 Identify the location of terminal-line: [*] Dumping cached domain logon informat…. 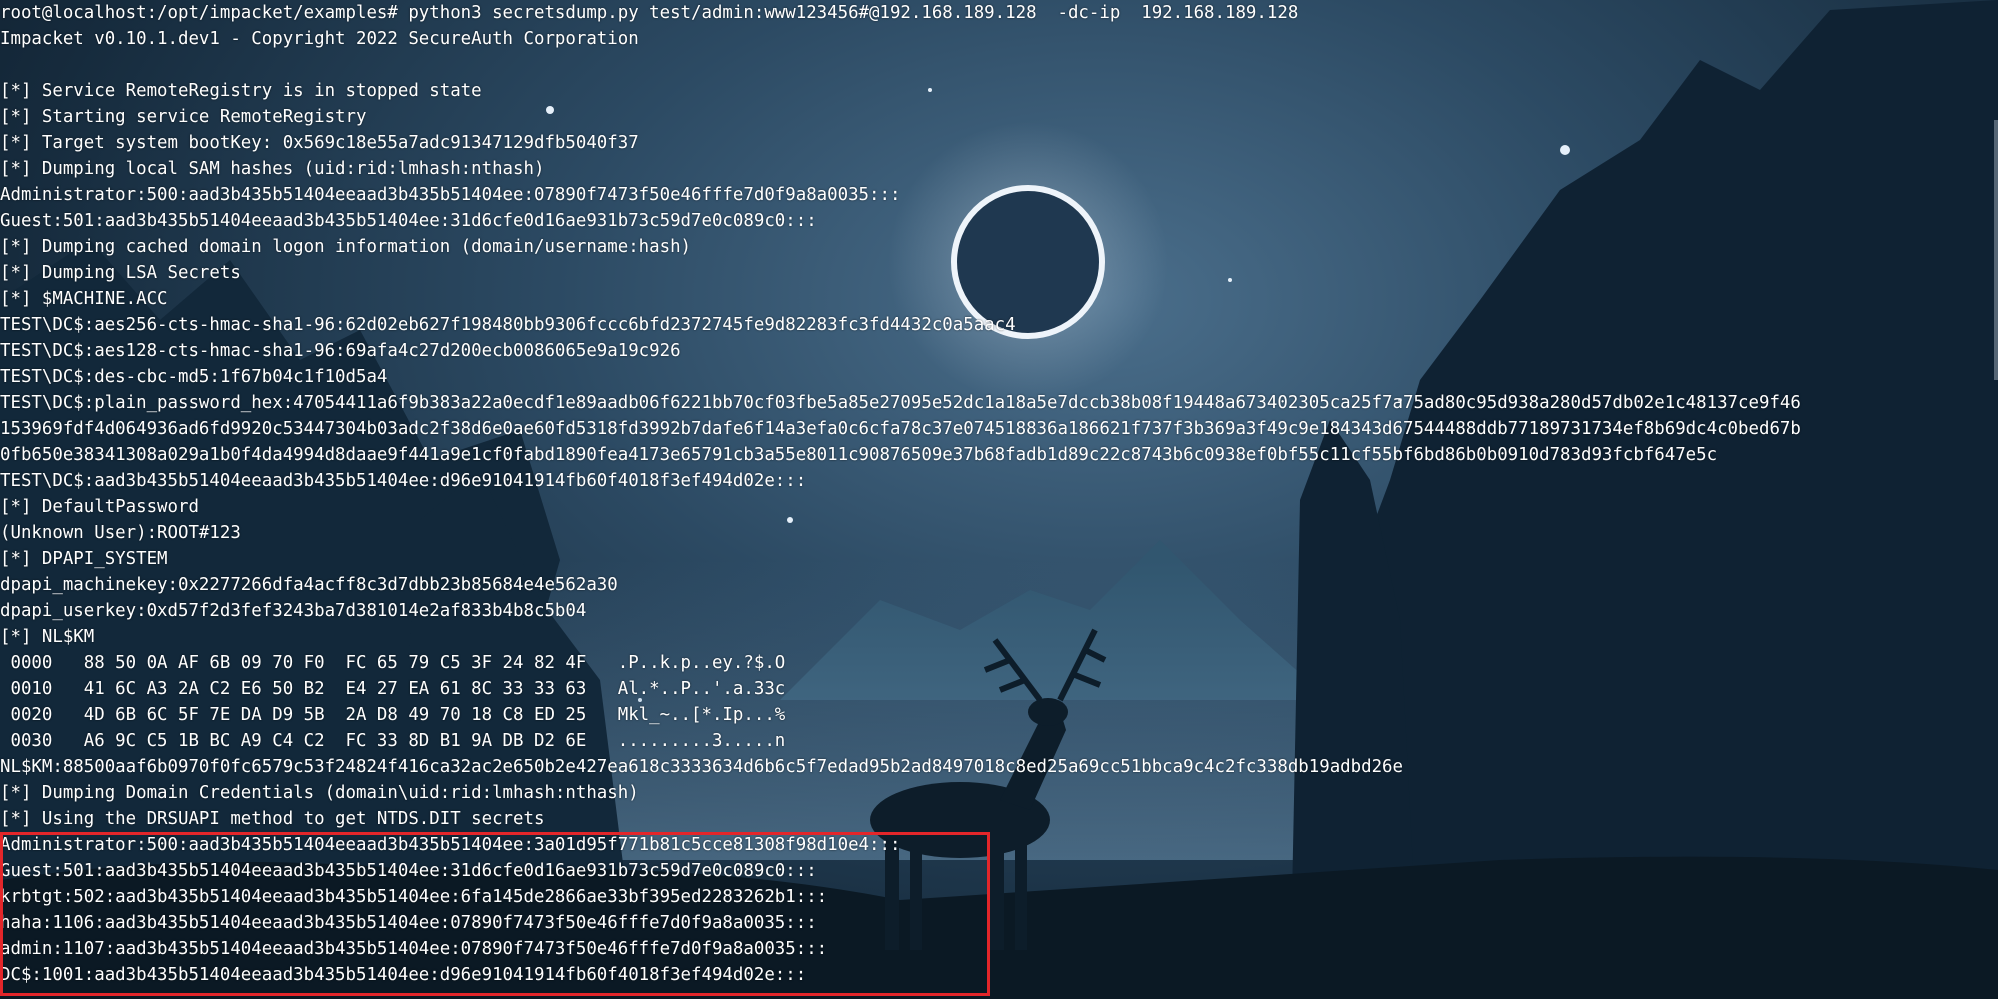
(346, 247).